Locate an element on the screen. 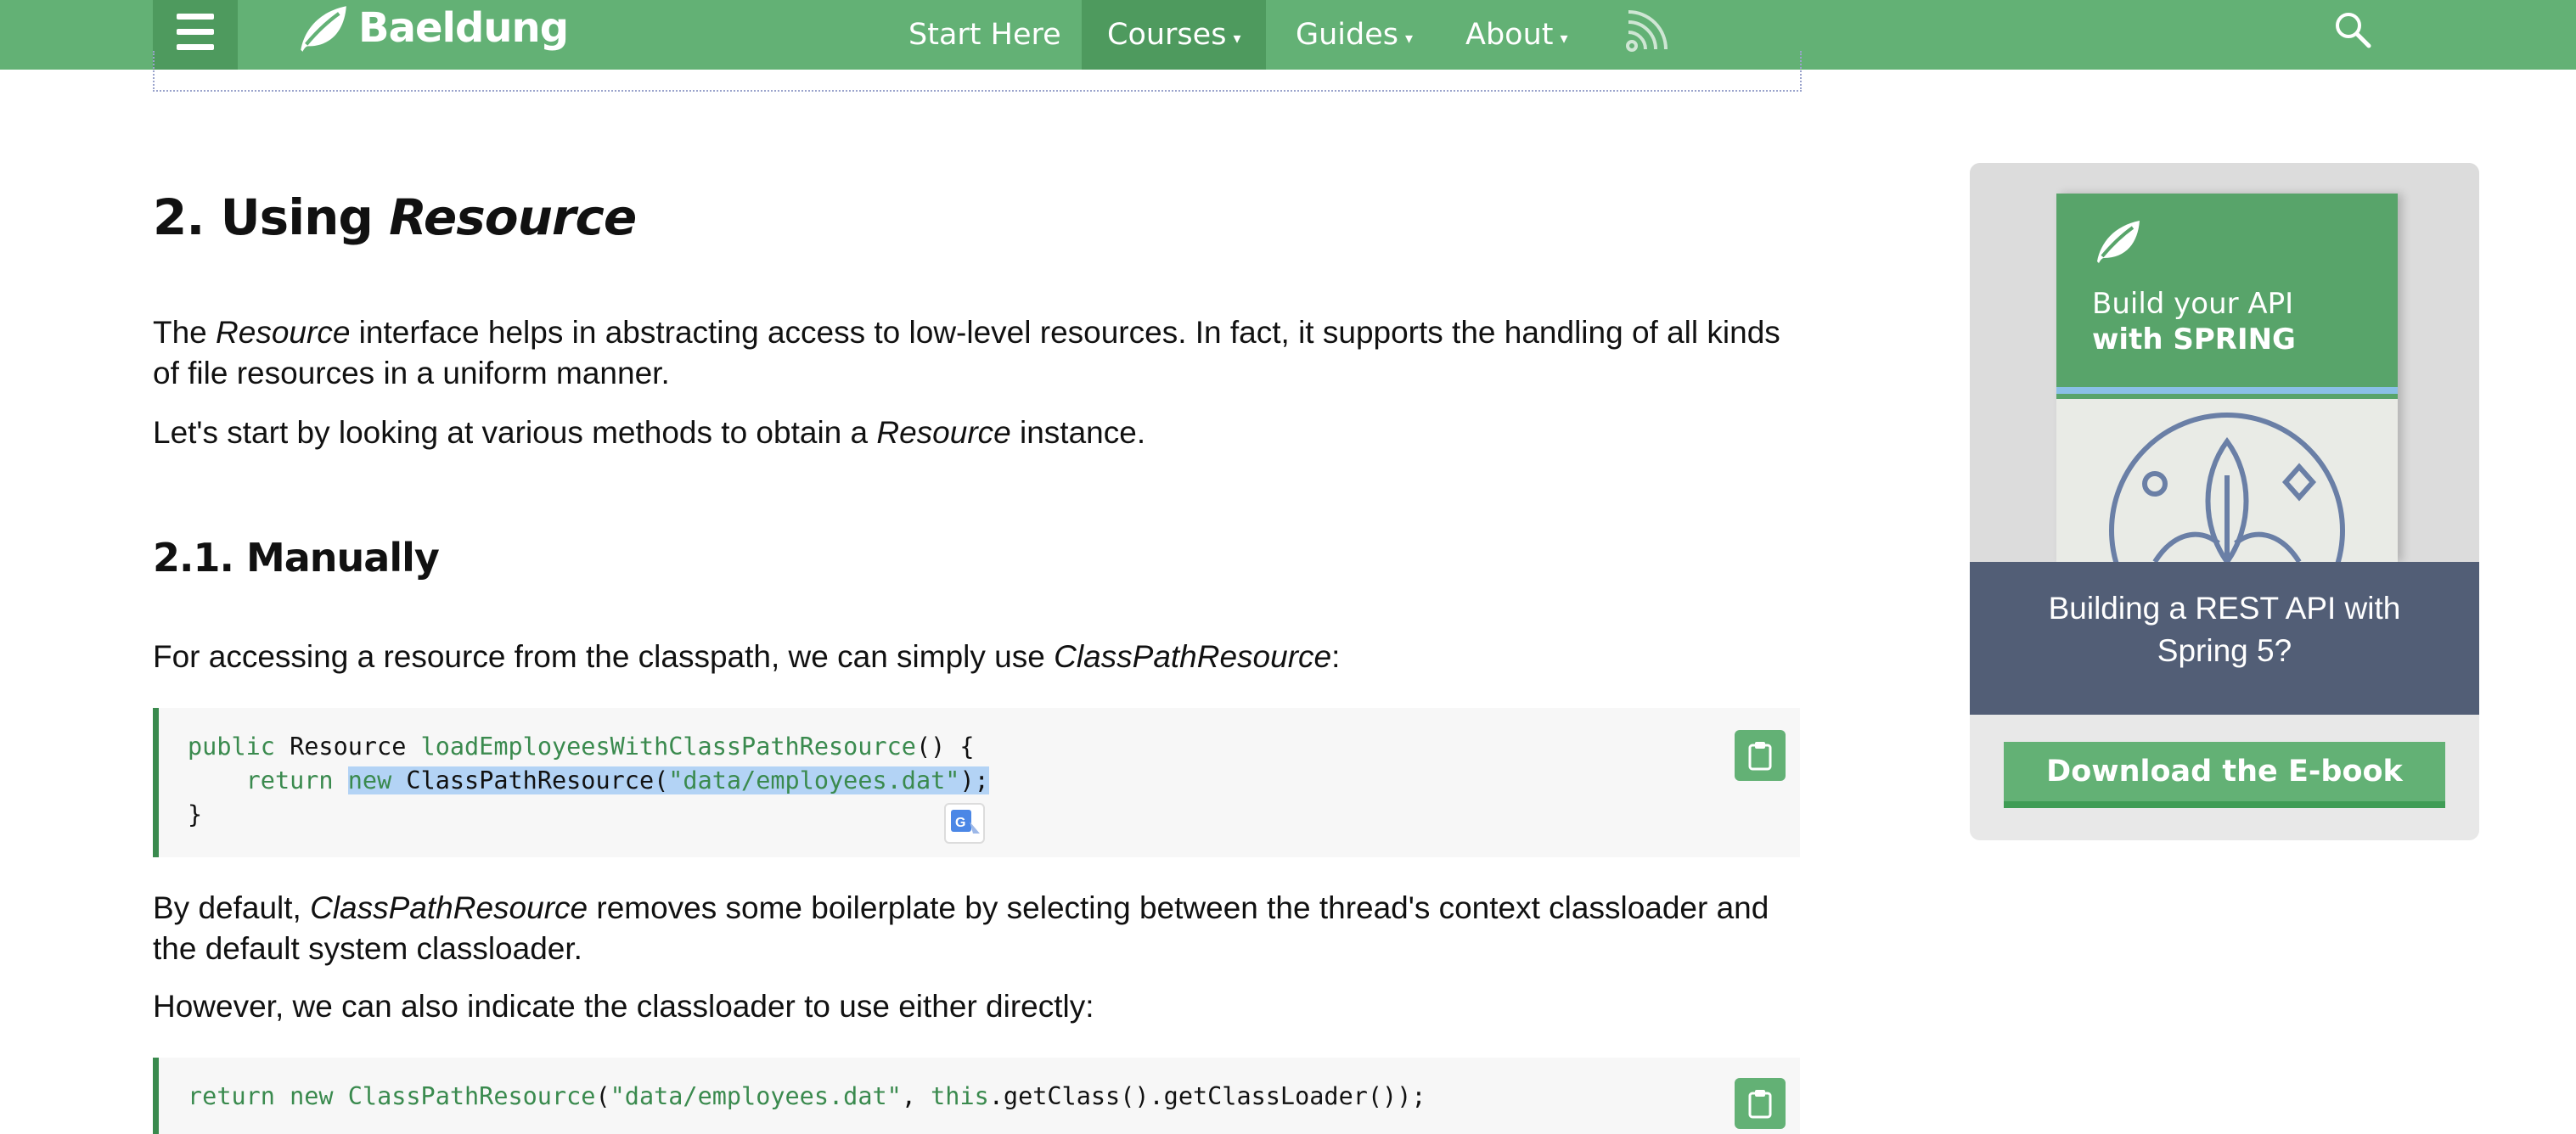 The image size is (2576, 1134). hamburger-menu-icon is located at coordinates (195, 17).